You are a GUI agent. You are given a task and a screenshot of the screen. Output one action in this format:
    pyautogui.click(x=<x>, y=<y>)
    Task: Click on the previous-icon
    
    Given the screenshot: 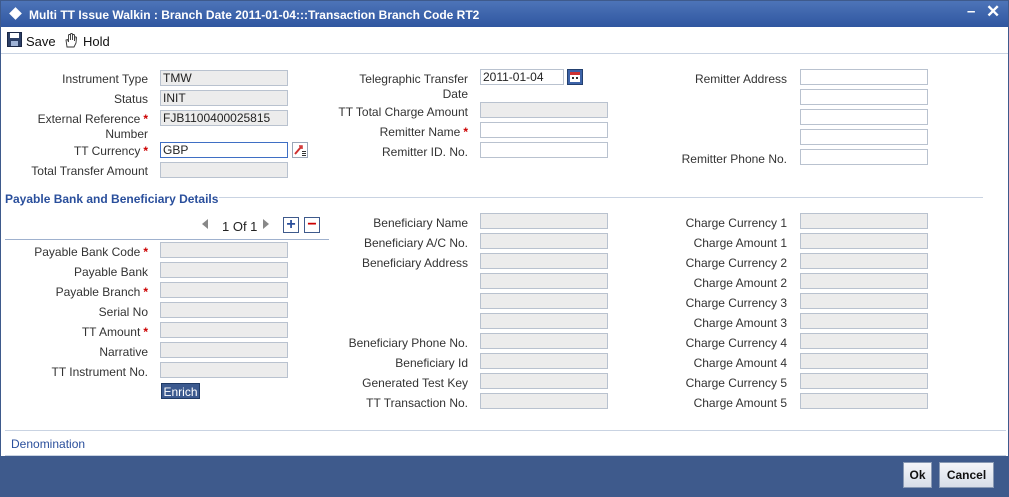 What is the action you would take?
    pyautogui.click(x=205, y=224)
    